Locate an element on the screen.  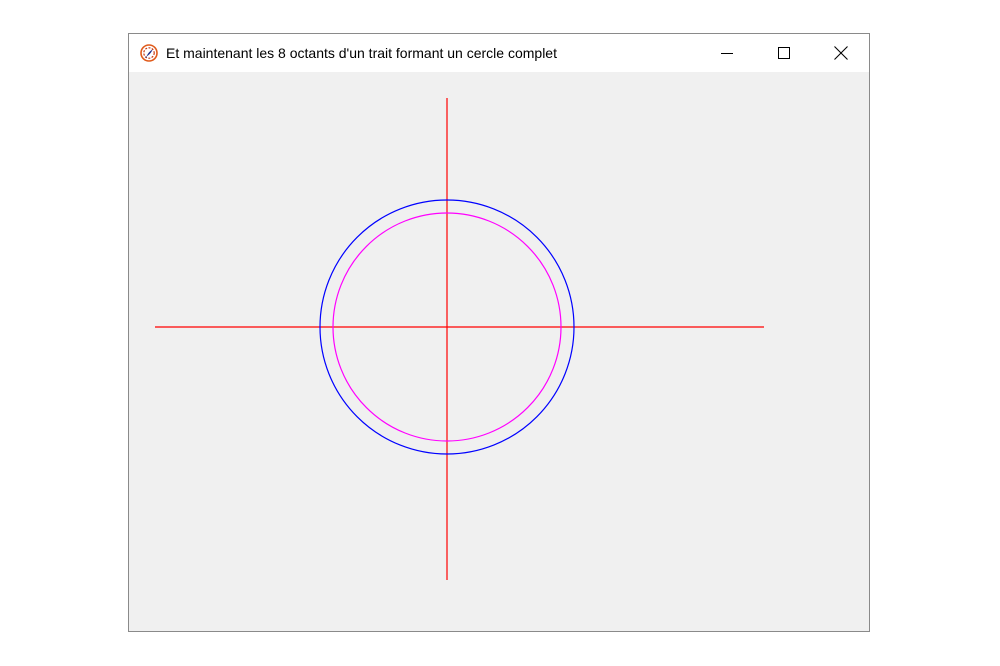
close-button is located at coordinates (840, 53).